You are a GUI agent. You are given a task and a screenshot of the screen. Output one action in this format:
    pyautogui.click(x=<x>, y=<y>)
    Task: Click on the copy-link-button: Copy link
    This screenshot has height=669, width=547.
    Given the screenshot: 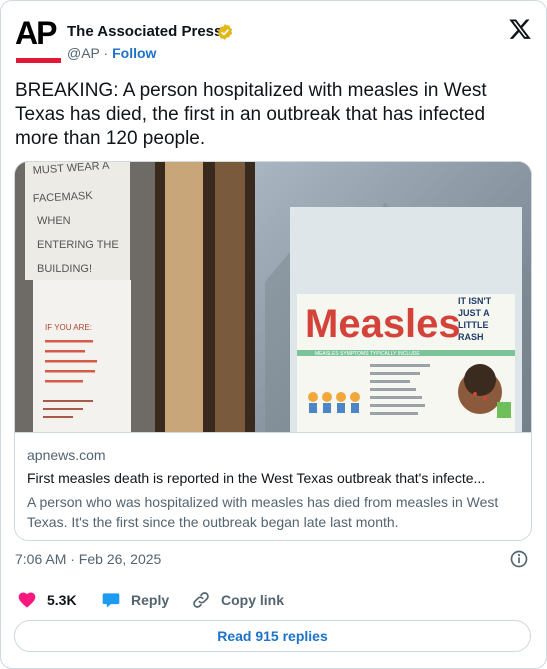 What is the action you would take?
    pyautogui.click(x=237, y=600)
    